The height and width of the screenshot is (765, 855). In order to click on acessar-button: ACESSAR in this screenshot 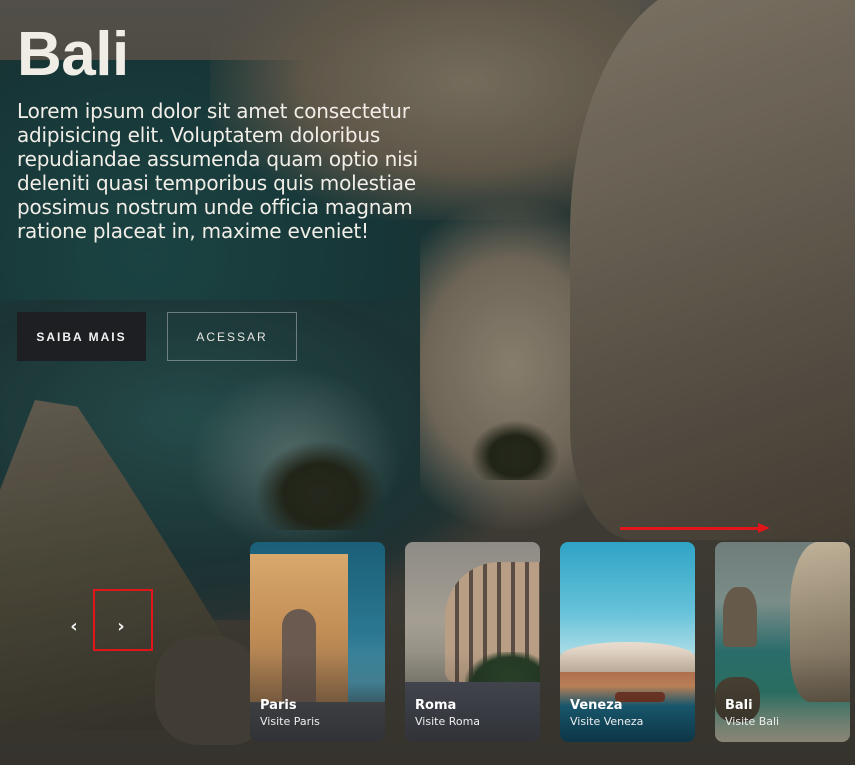, I will do `click(232, 336)`.